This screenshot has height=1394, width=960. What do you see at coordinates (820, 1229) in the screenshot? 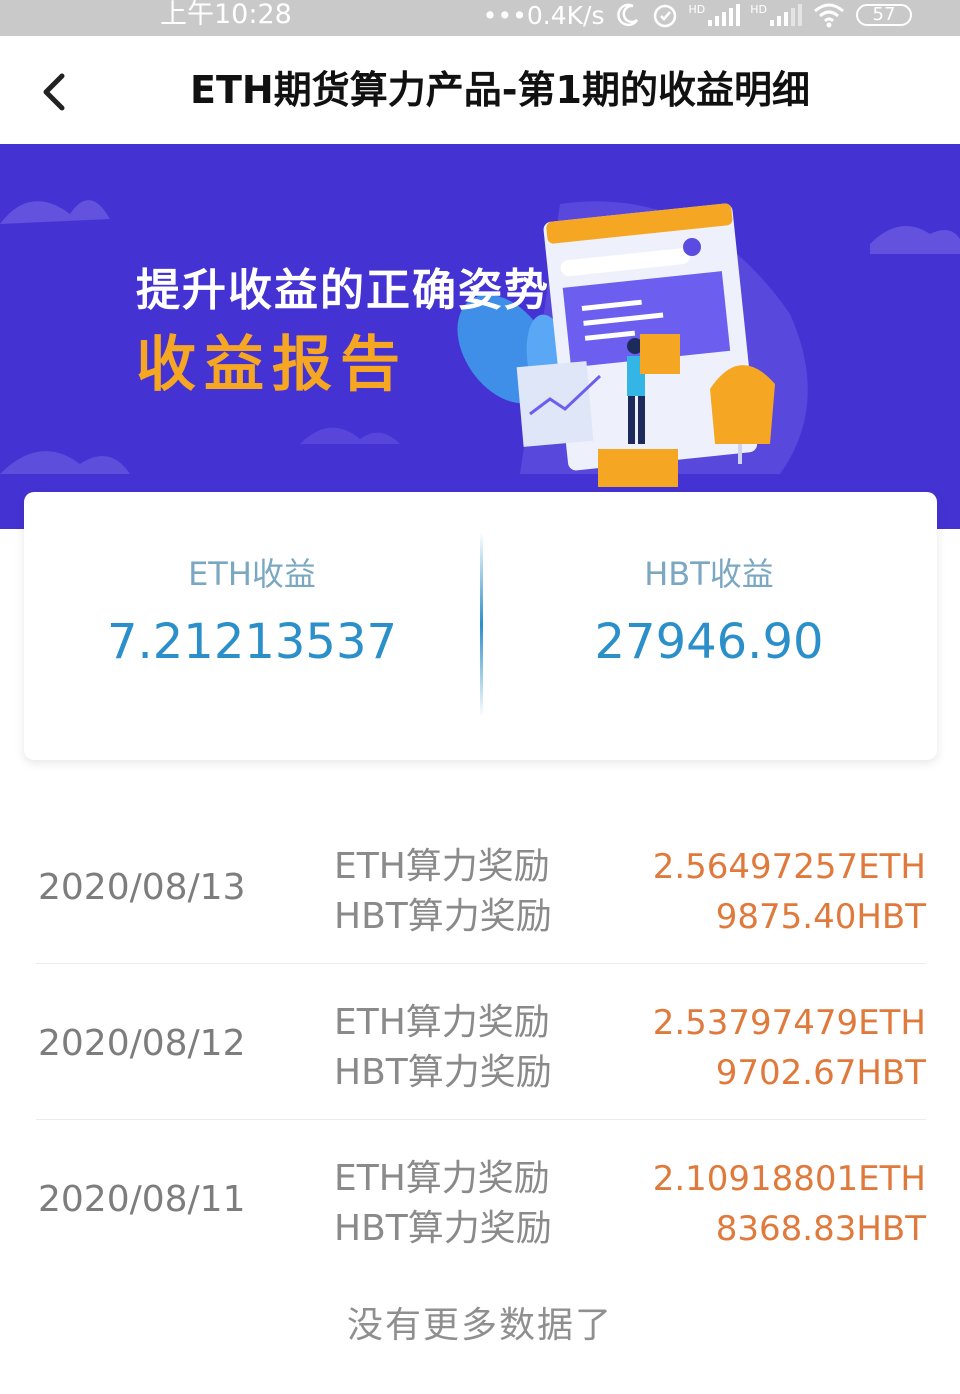
I see `reward-amount-hbt: 8368.83HBT` at bounding box center [820, 1229].